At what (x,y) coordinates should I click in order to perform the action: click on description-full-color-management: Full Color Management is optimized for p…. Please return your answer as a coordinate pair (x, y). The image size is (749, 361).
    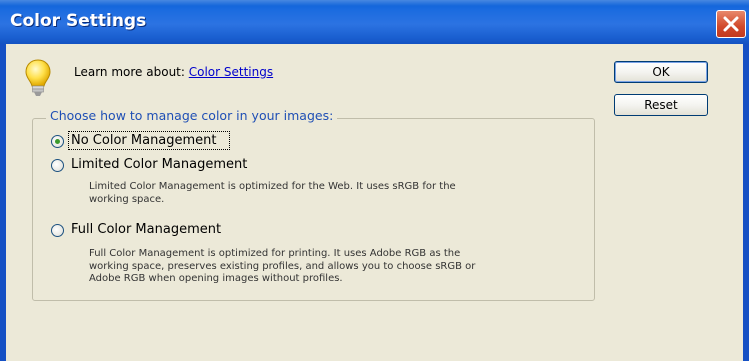
    Looking at the image, I should click on (324, 267).